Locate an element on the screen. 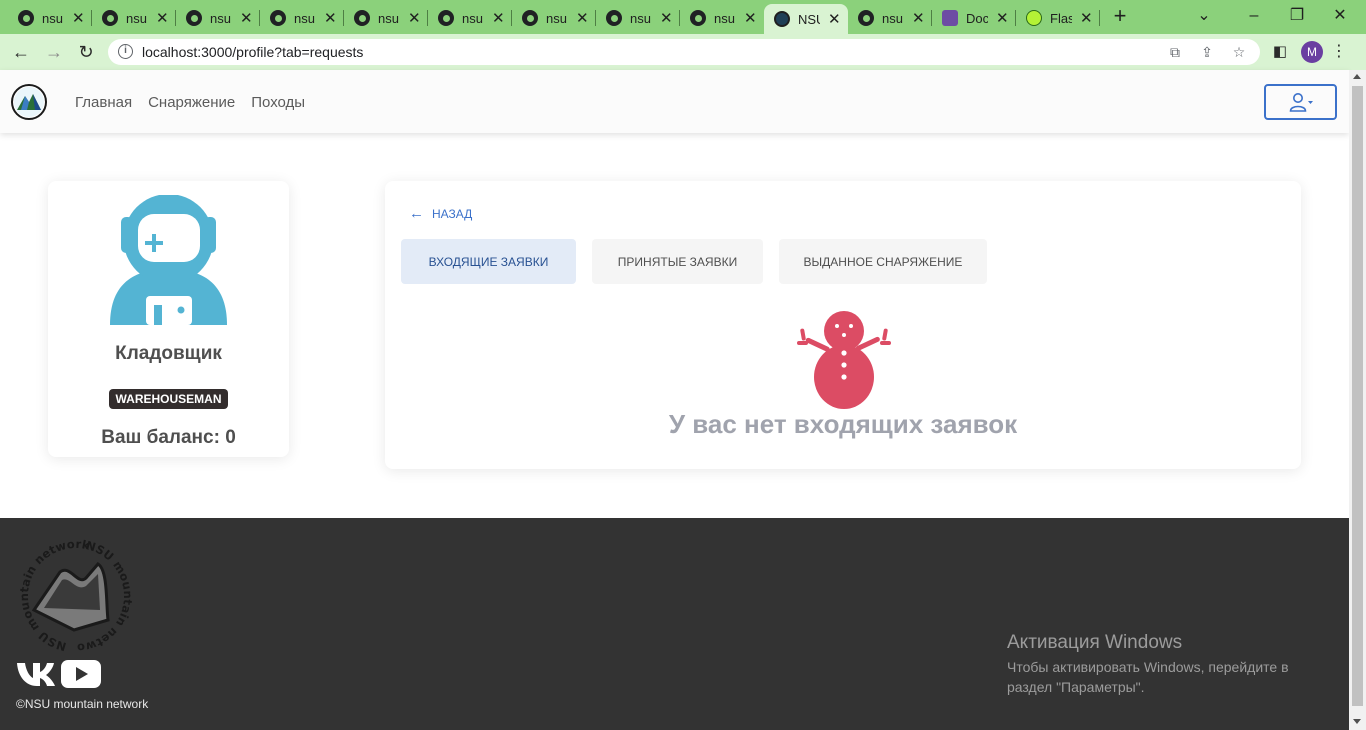  url-text: localhost:3000/profile?tab=requests is located at coordinates (252, 52).